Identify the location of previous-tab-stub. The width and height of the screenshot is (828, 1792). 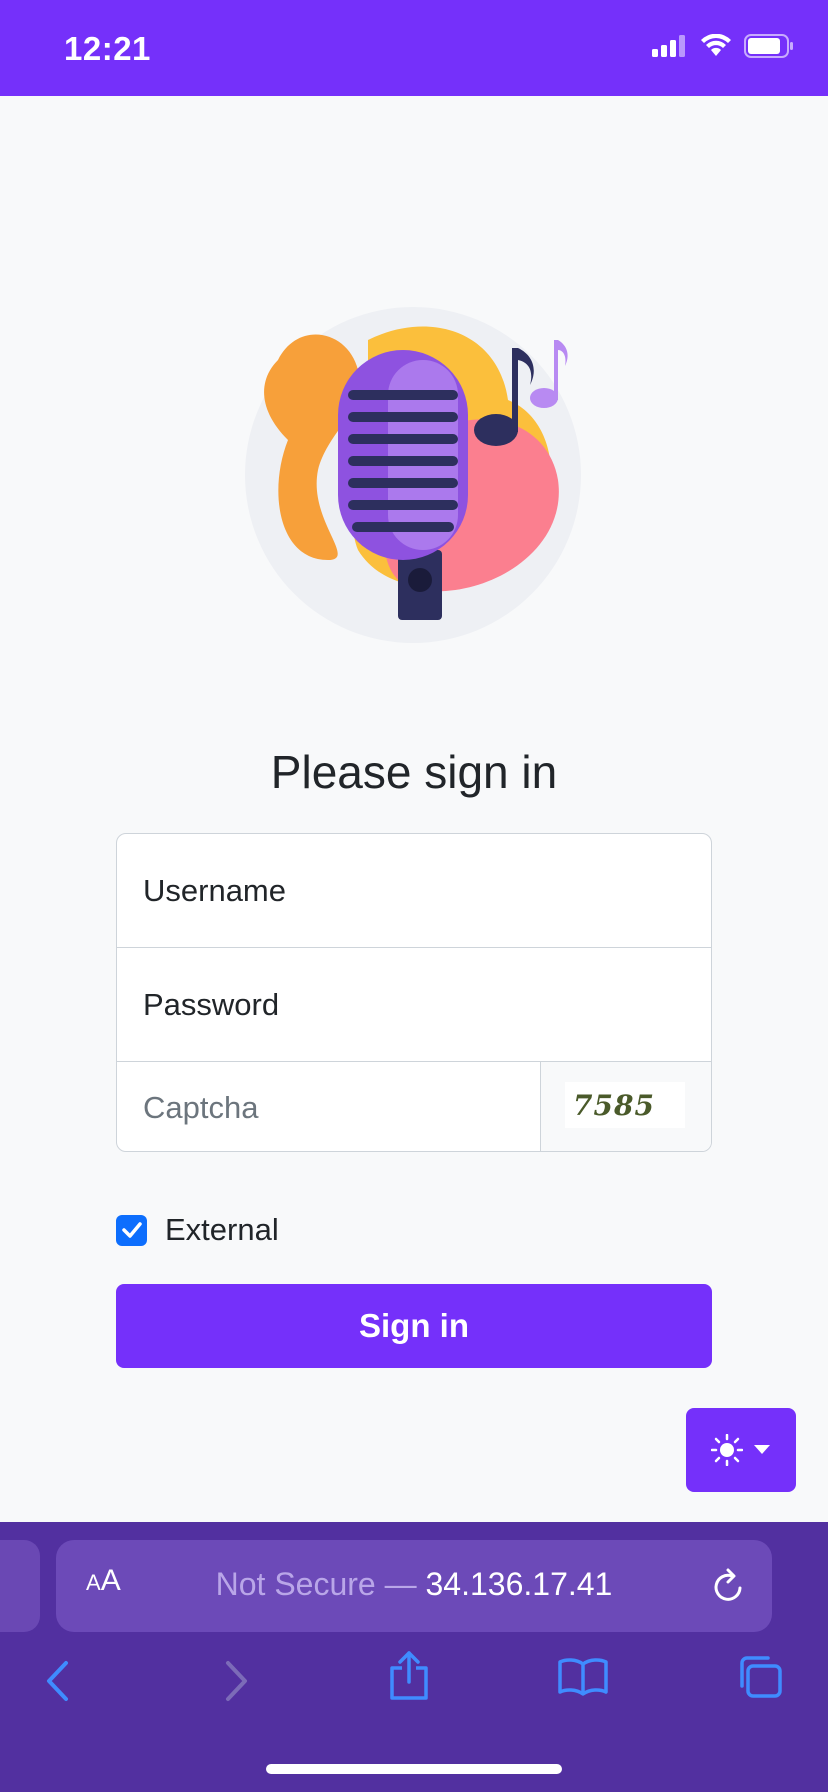
(20, 1586).